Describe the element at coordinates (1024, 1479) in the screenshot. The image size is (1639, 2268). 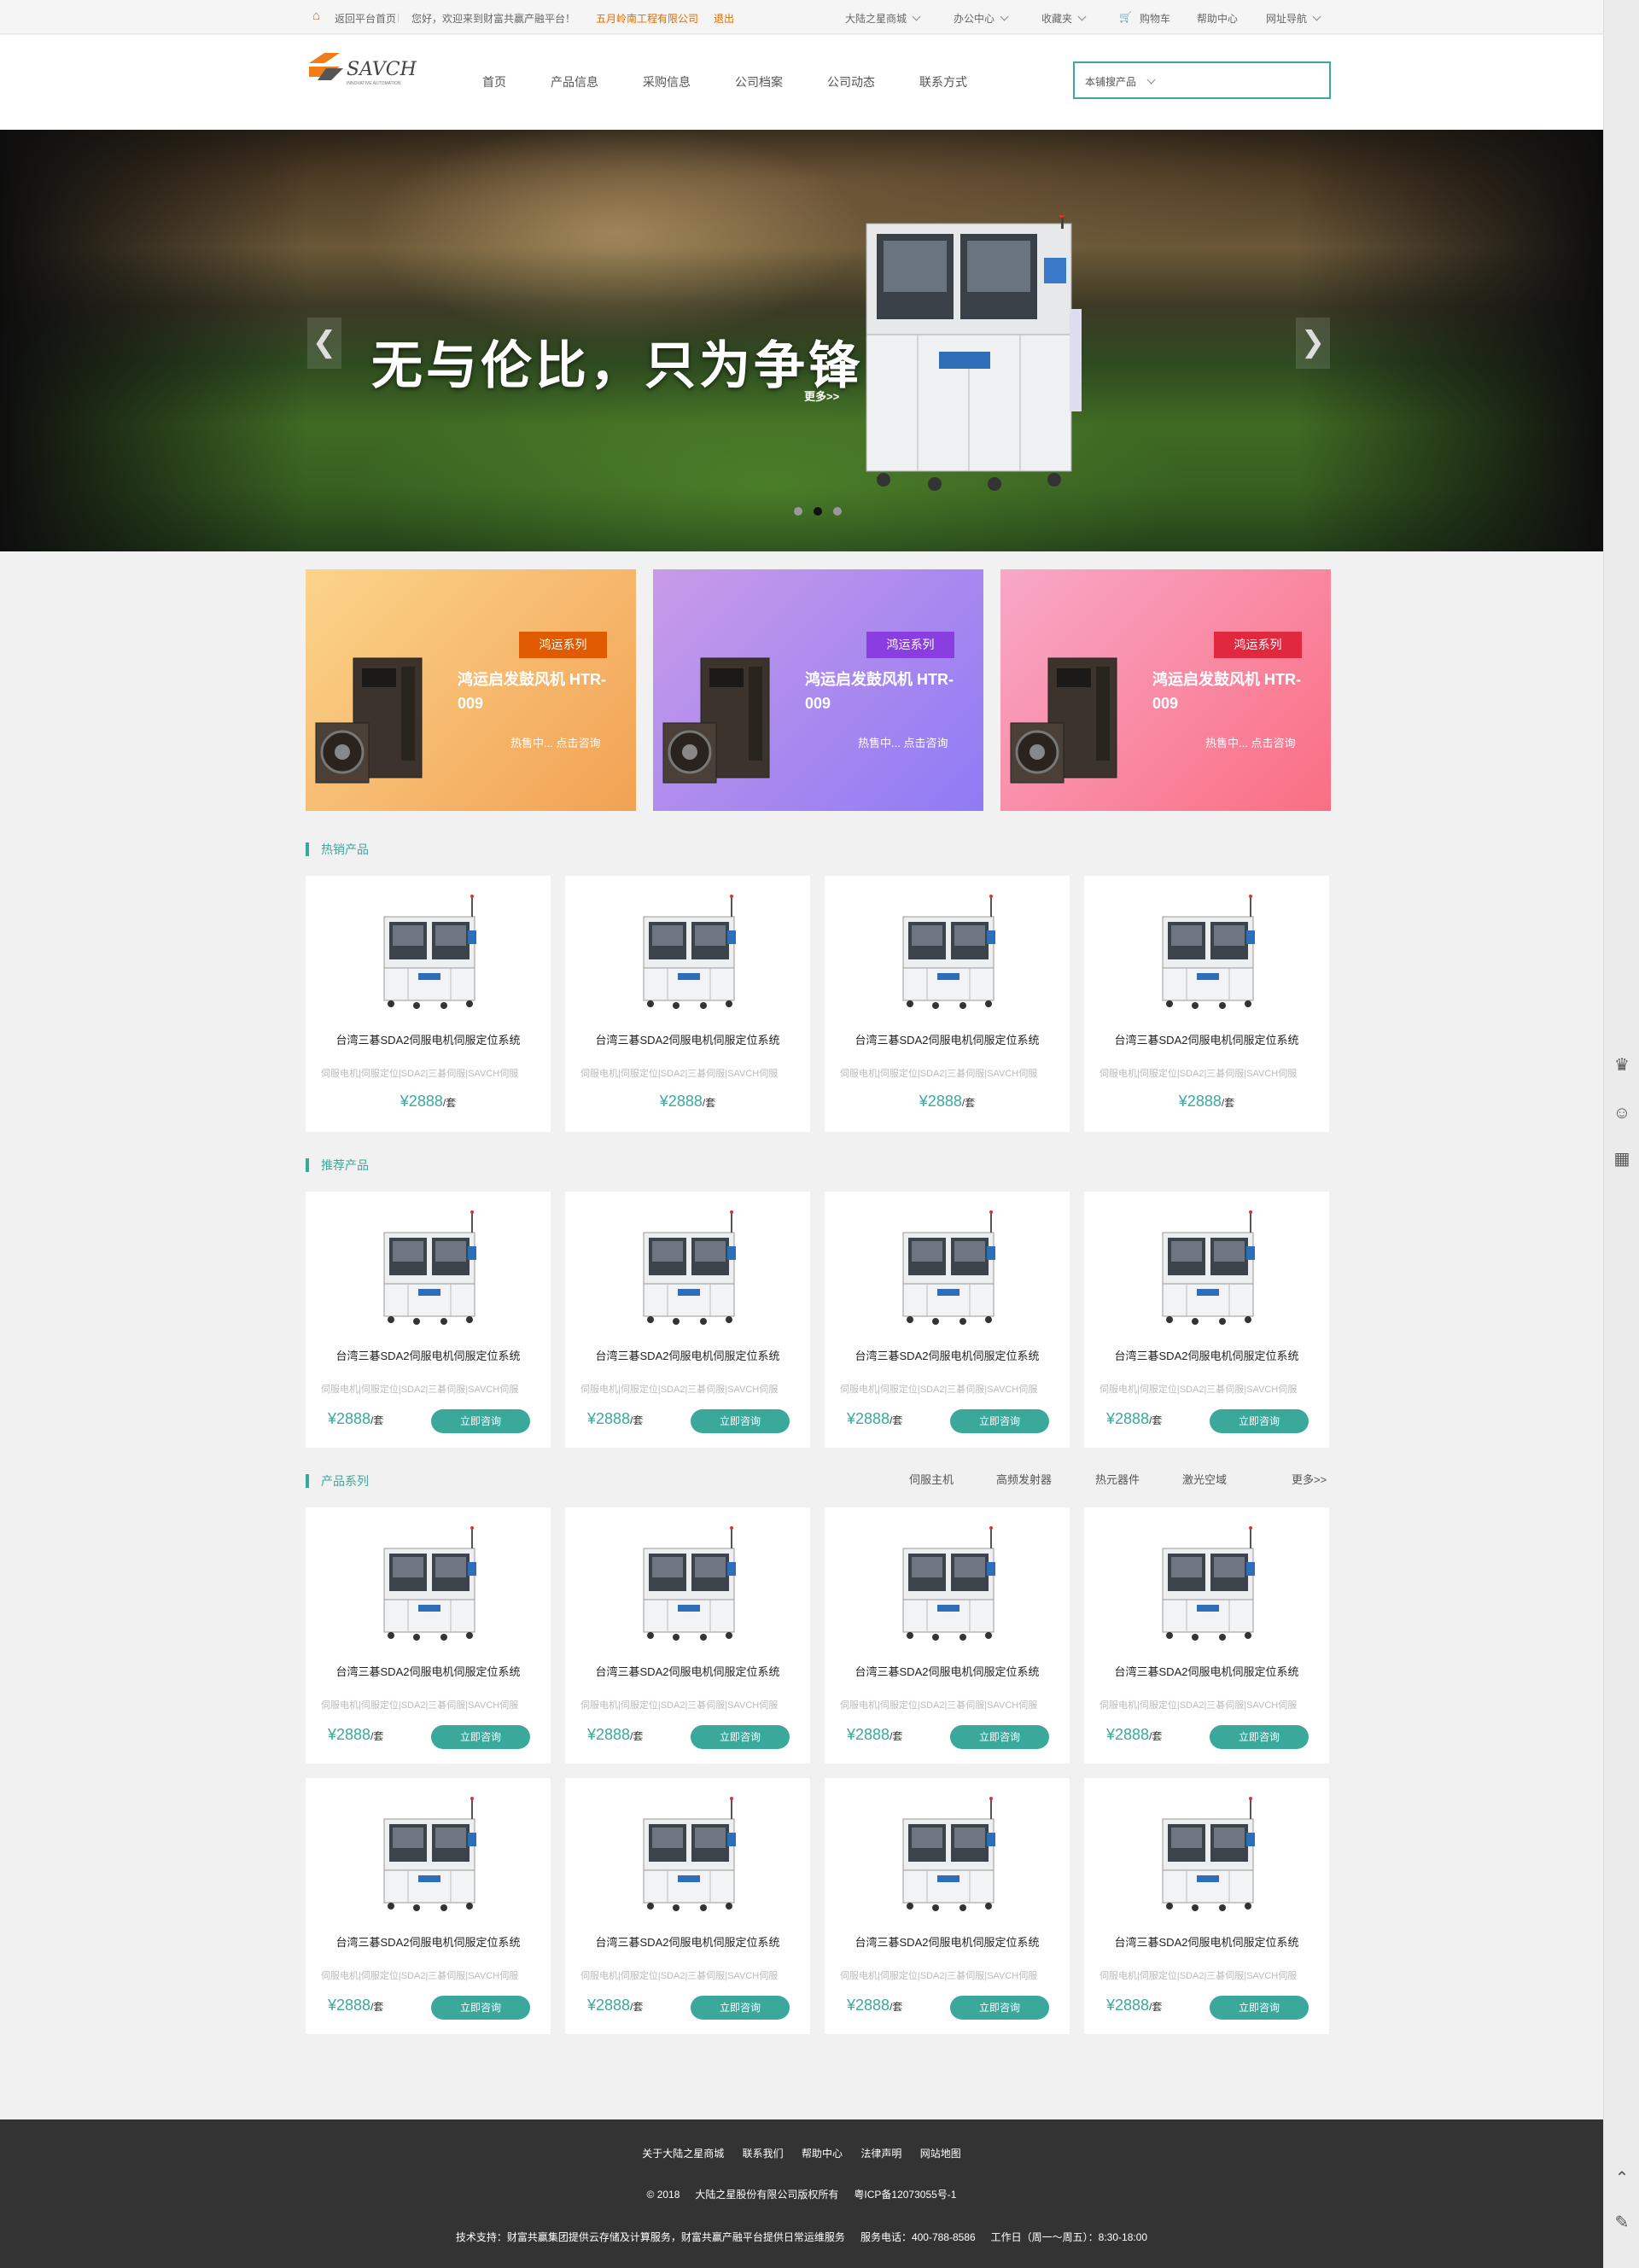
I see `series-tab-2: 高频发射器` at that location.